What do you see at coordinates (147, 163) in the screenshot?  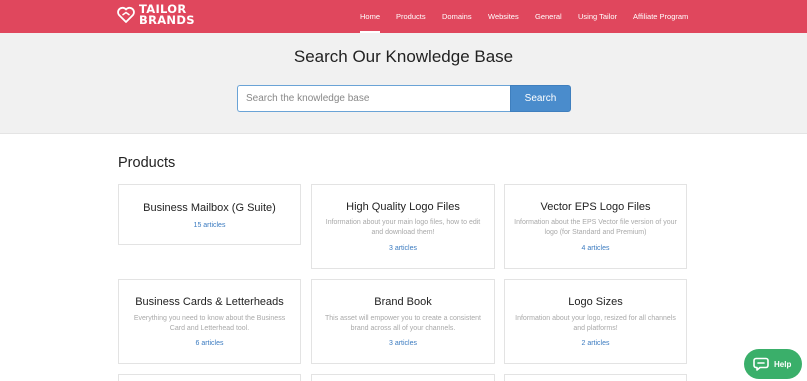 I see `section-title: Products` at bounding box center [147, 163].